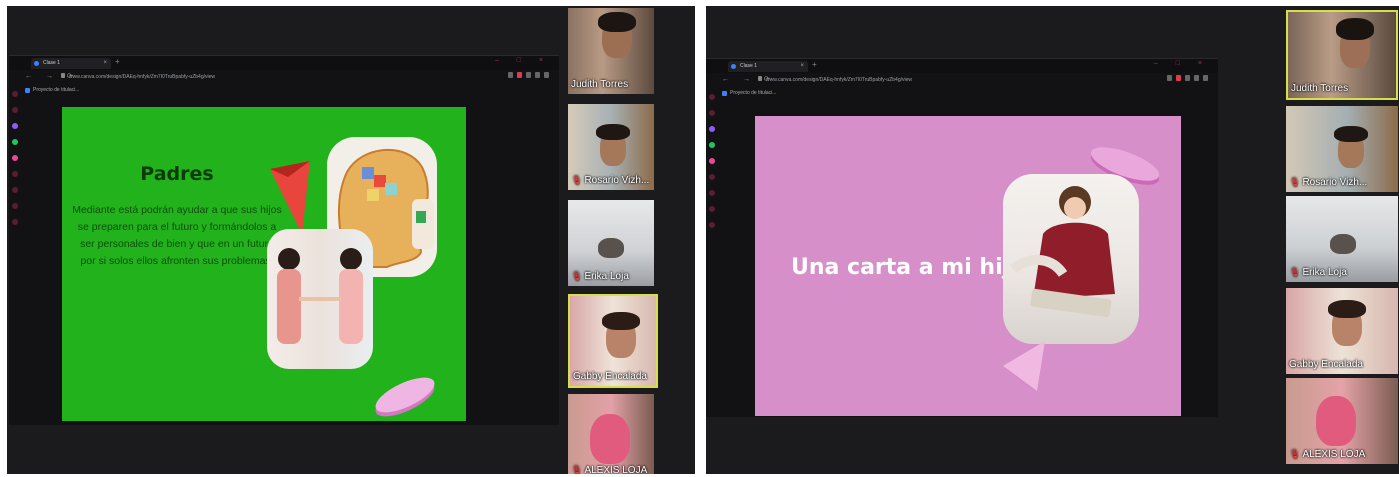 The height and width of the screenshot is (477, 1399). Describe the element at coordinates (908, 267) in the screenshot. I see `slide-title: Una carta a mi hijo` at that location.